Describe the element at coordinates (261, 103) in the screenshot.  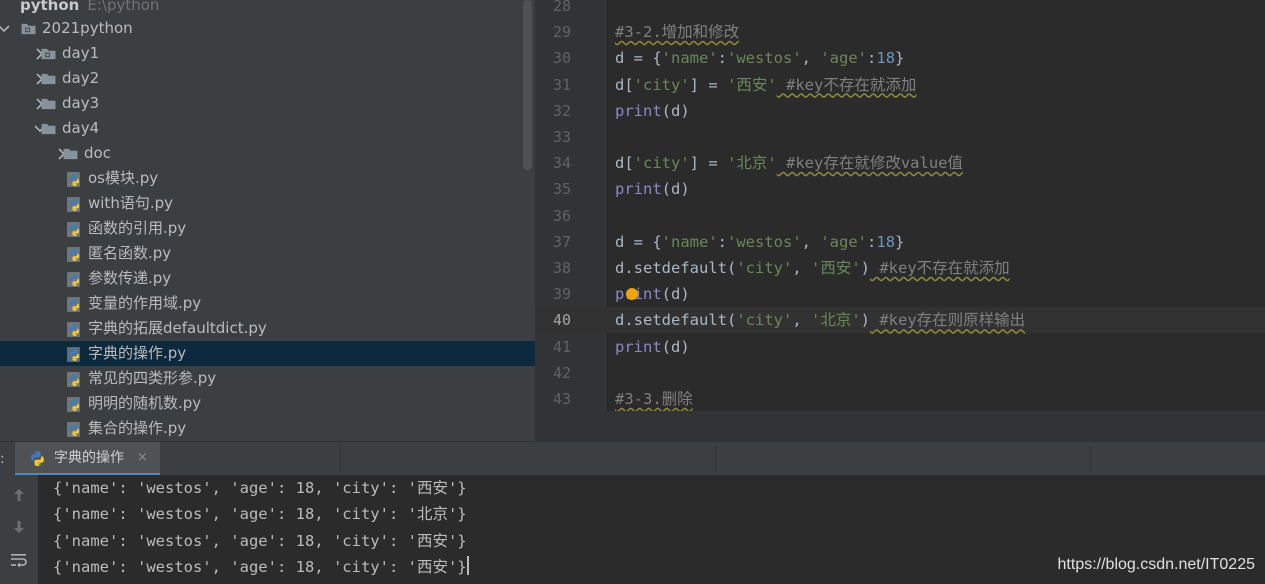
I see `tree-folder-item: day3` at that location.